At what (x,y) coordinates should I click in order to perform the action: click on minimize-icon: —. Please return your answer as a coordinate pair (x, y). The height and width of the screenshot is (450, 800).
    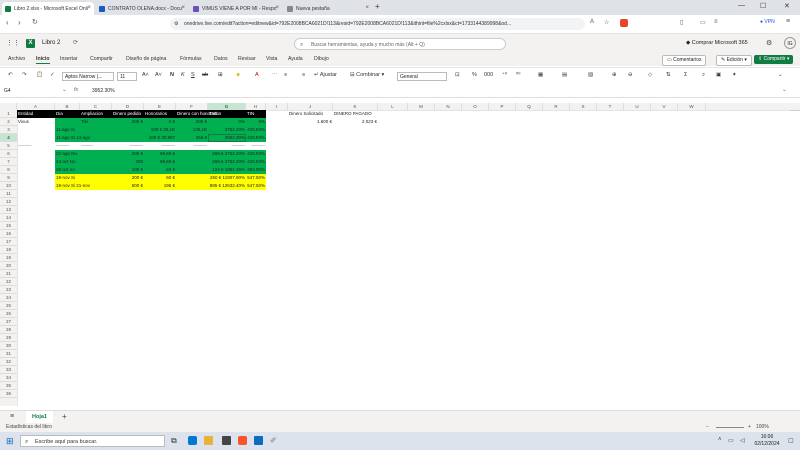
    Looking at the image, I should click on (741, 5).